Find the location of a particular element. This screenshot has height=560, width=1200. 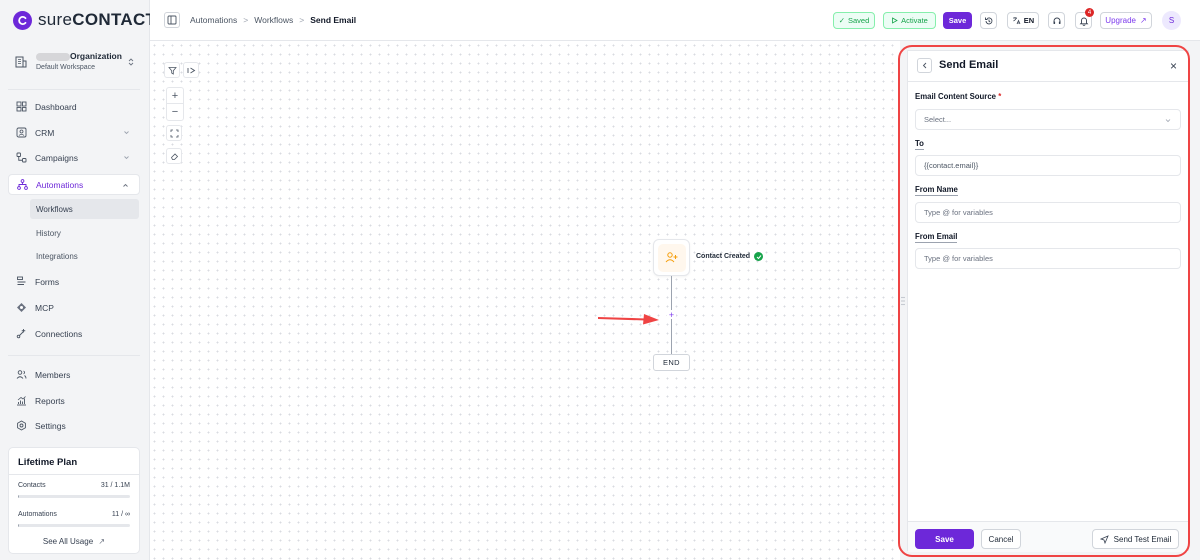

toggle-sidebar-button is located at coordinates (172, 20).